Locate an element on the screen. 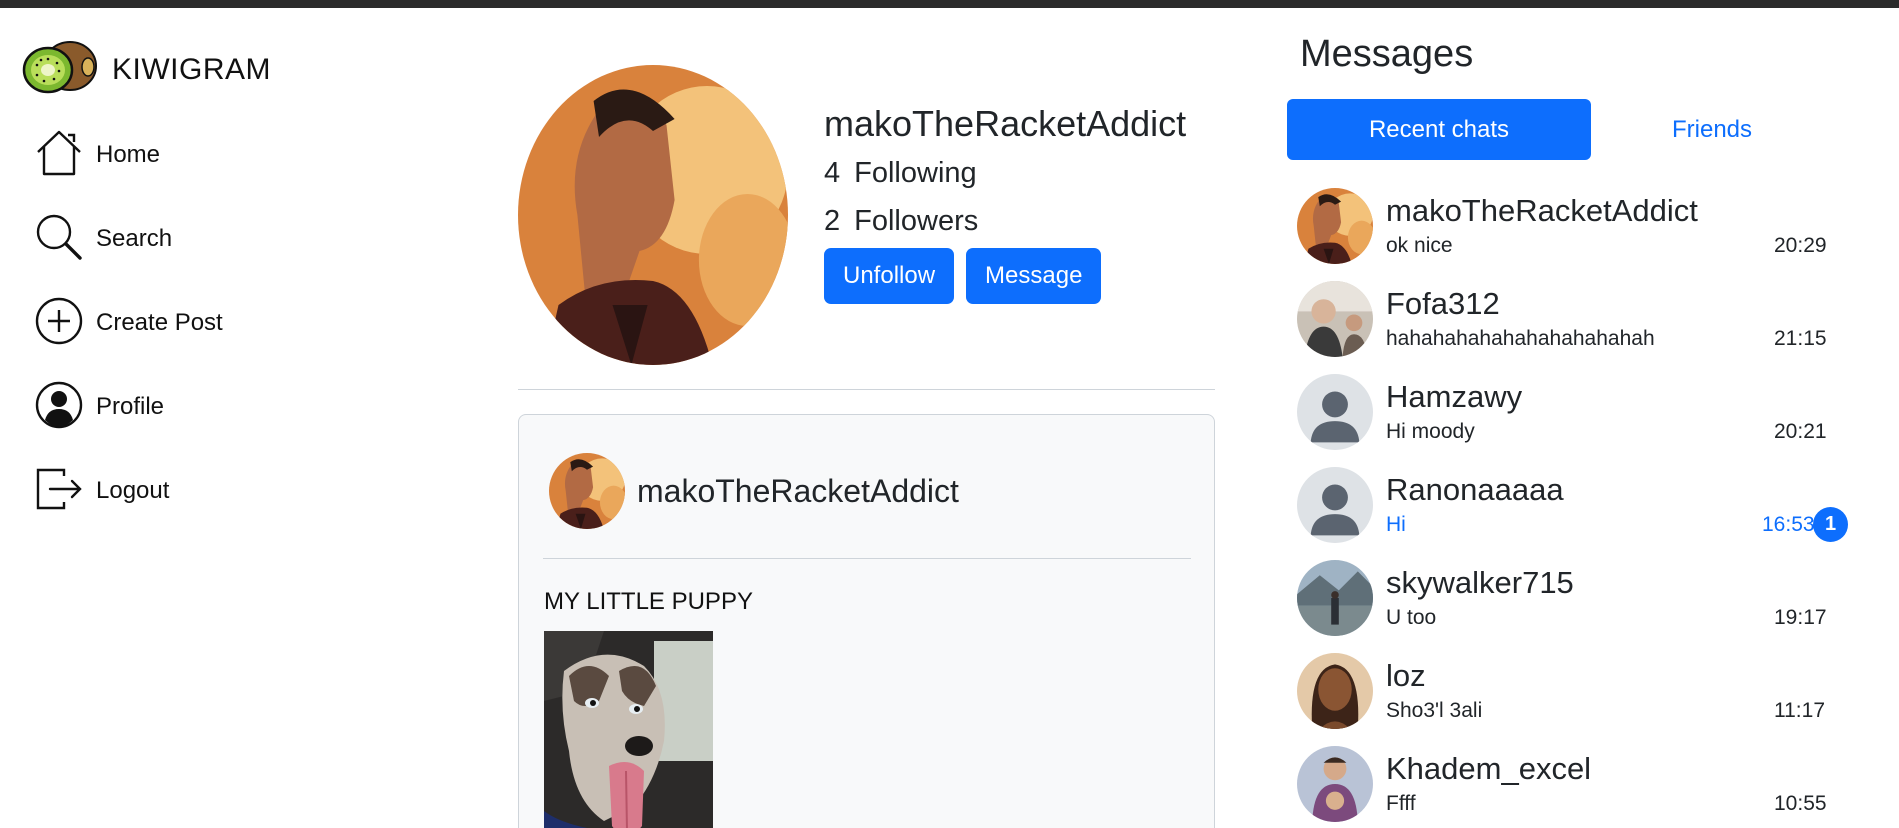 The width and height of the screenshot is (1899, 828). messages-tabs: Recent chats Friends is located at coordinates (1560, 129).